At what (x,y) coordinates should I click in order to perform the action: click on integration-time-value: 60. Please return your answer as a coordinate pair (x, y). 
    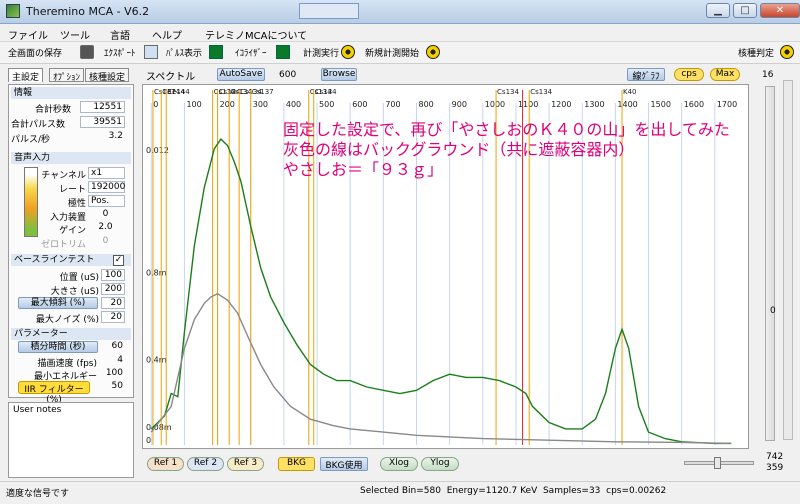
    Looking at the image, I should click on (113, 347).